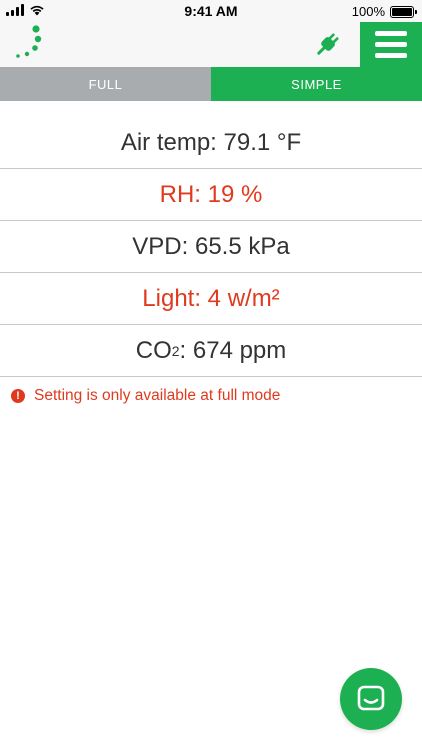  What do you see at coordinates (153, 350) in the screenshot?
I see `co2-label: CO` at bounding box center [153, 350].